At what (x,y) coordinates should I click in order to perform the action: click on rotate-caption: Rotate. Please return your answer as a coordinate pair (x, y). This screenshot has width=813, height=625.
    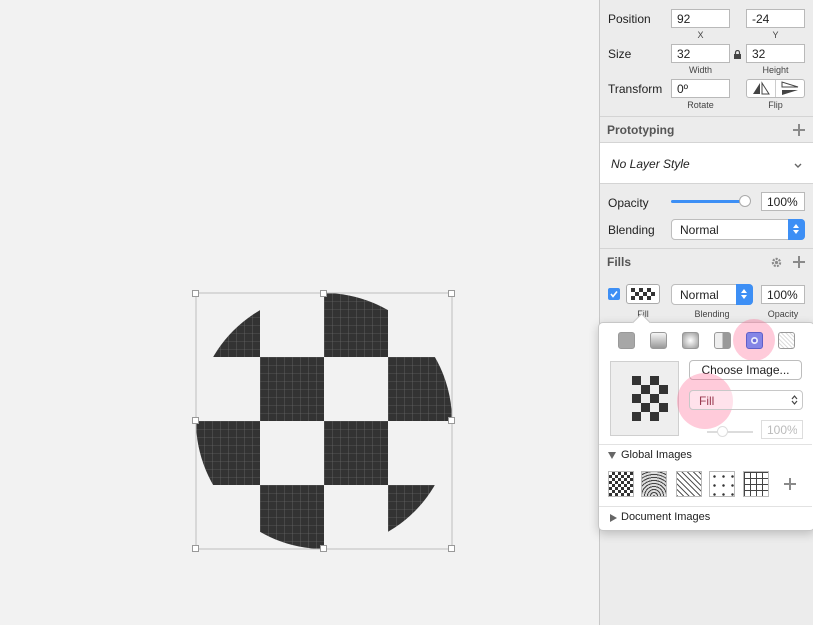
    Looking at the image, I should click on (700, 105).